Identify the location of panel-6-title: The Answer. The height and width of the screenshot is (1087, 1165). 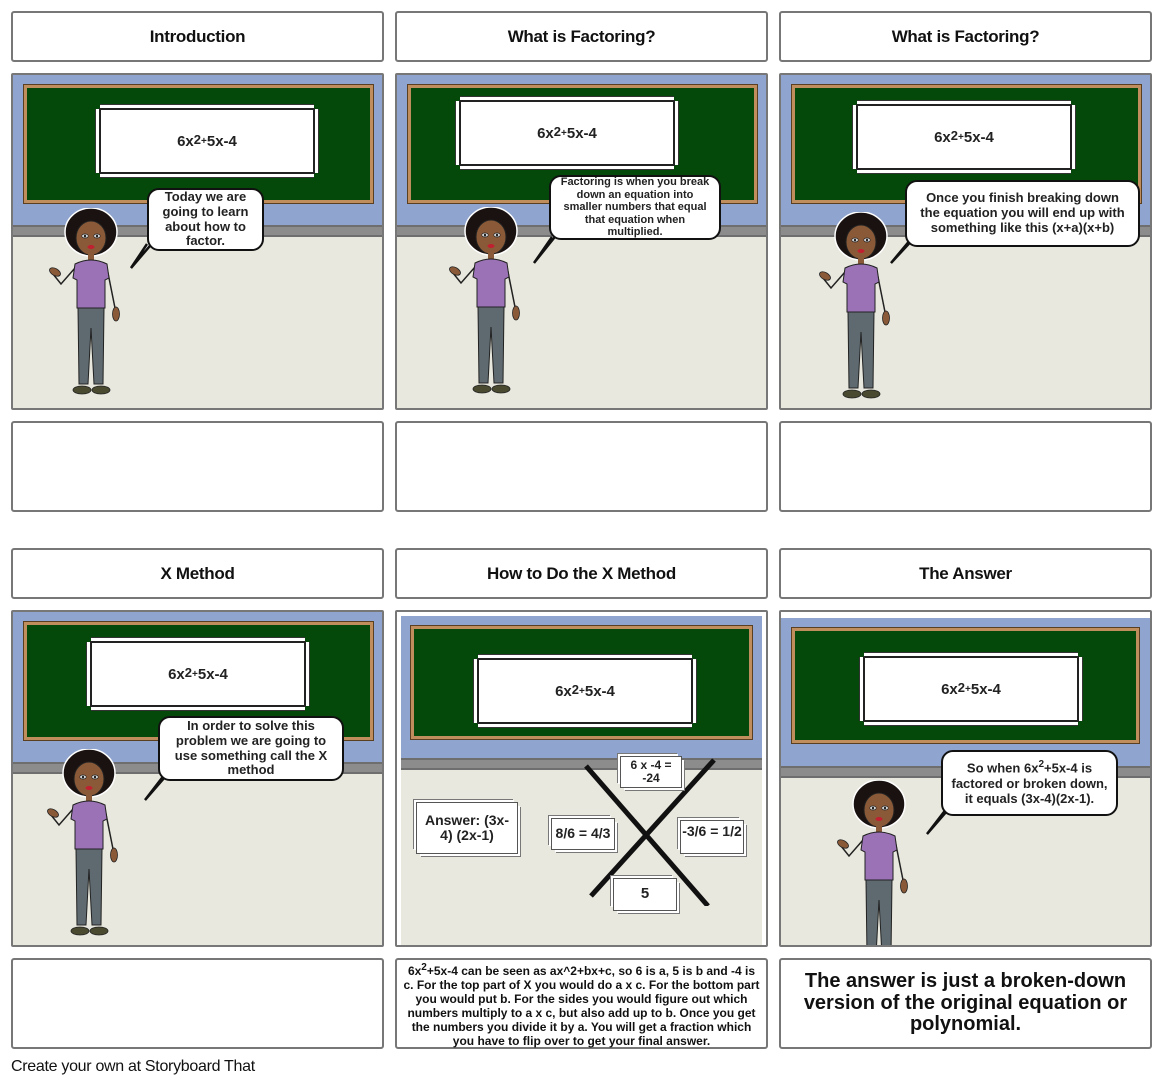
(965, 573).